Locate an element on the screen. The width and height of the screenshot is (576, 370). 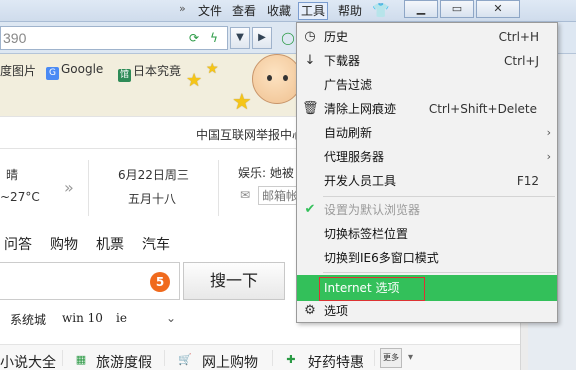
menu-item-tabbar-position: 切换标签栏位置 is located at coordinates (427, 234).